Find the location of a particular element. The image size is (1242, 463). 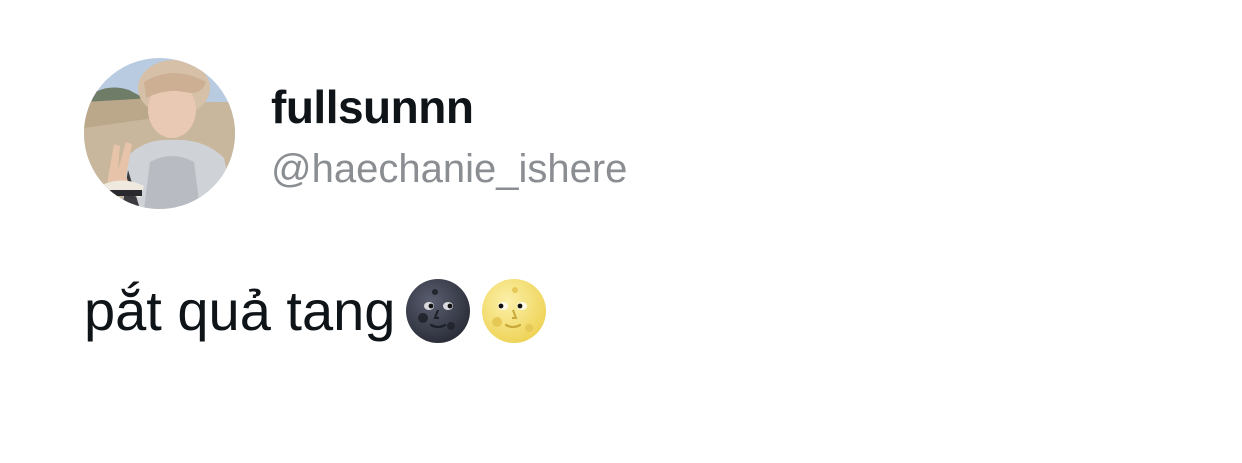

avatar is located at coordinates (159, 133).